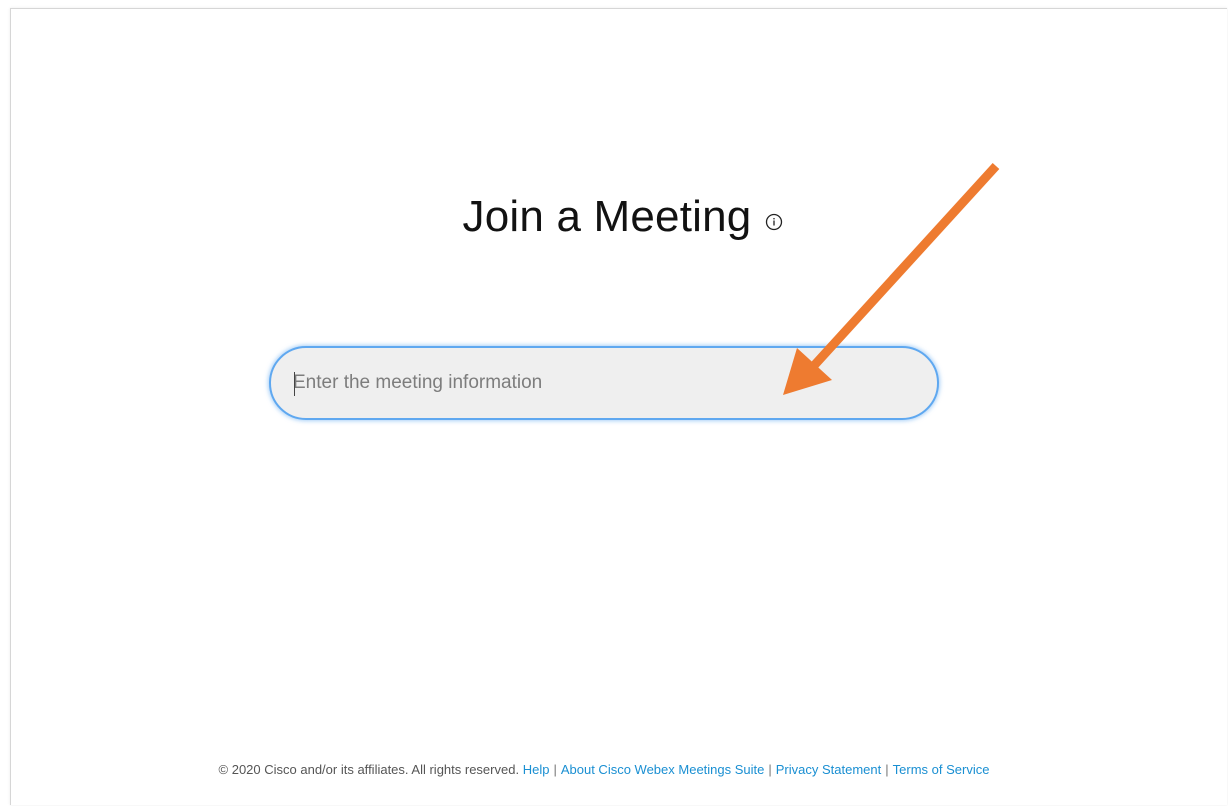 The height and width of the screenshot is (806, 1228). I want to click on about-webex-link: About Cisco Webex Meetings Suite, so click(663, 769).